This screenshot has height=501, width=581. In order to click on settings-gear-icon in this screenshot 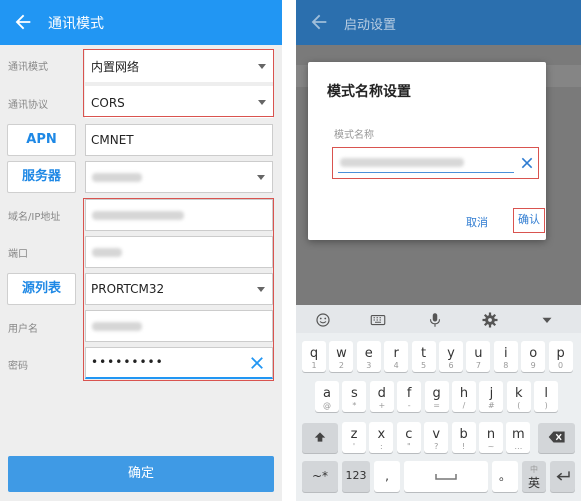, I will do `click(490, 320)`.